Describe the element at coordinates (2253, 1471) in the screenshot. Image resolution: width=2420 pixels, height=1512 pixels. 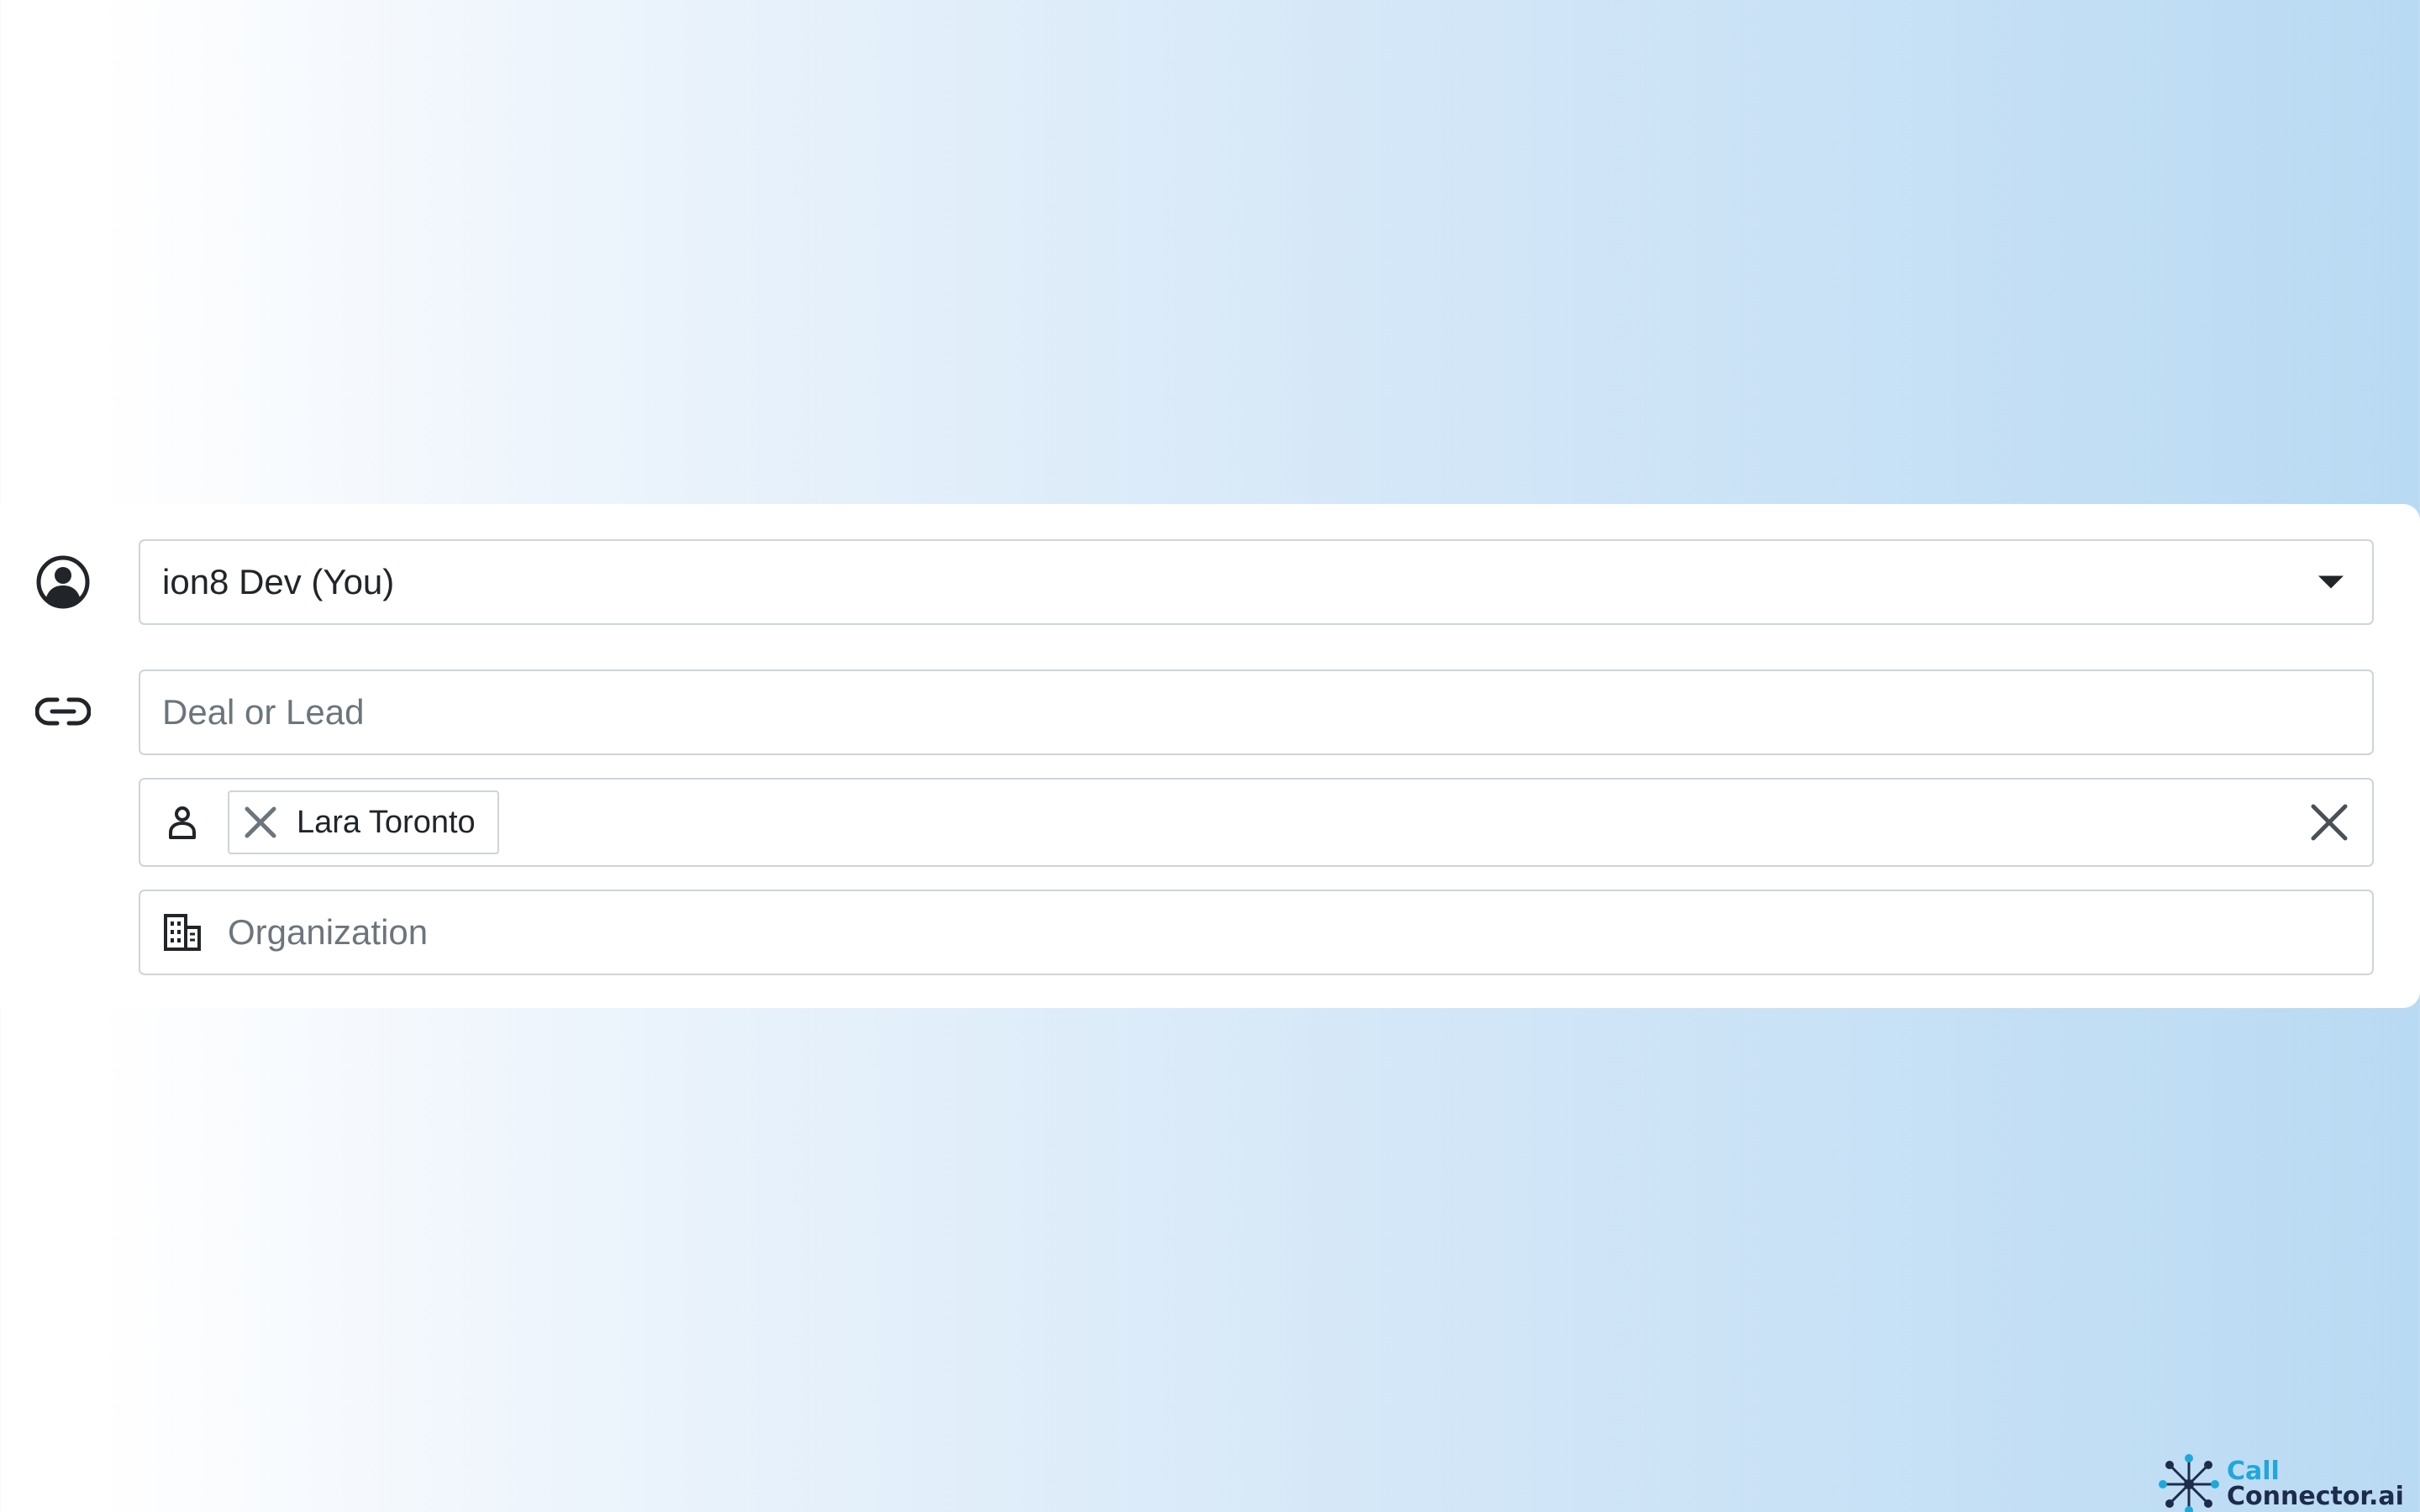
I see `brand-name-line1: Call` at that location.